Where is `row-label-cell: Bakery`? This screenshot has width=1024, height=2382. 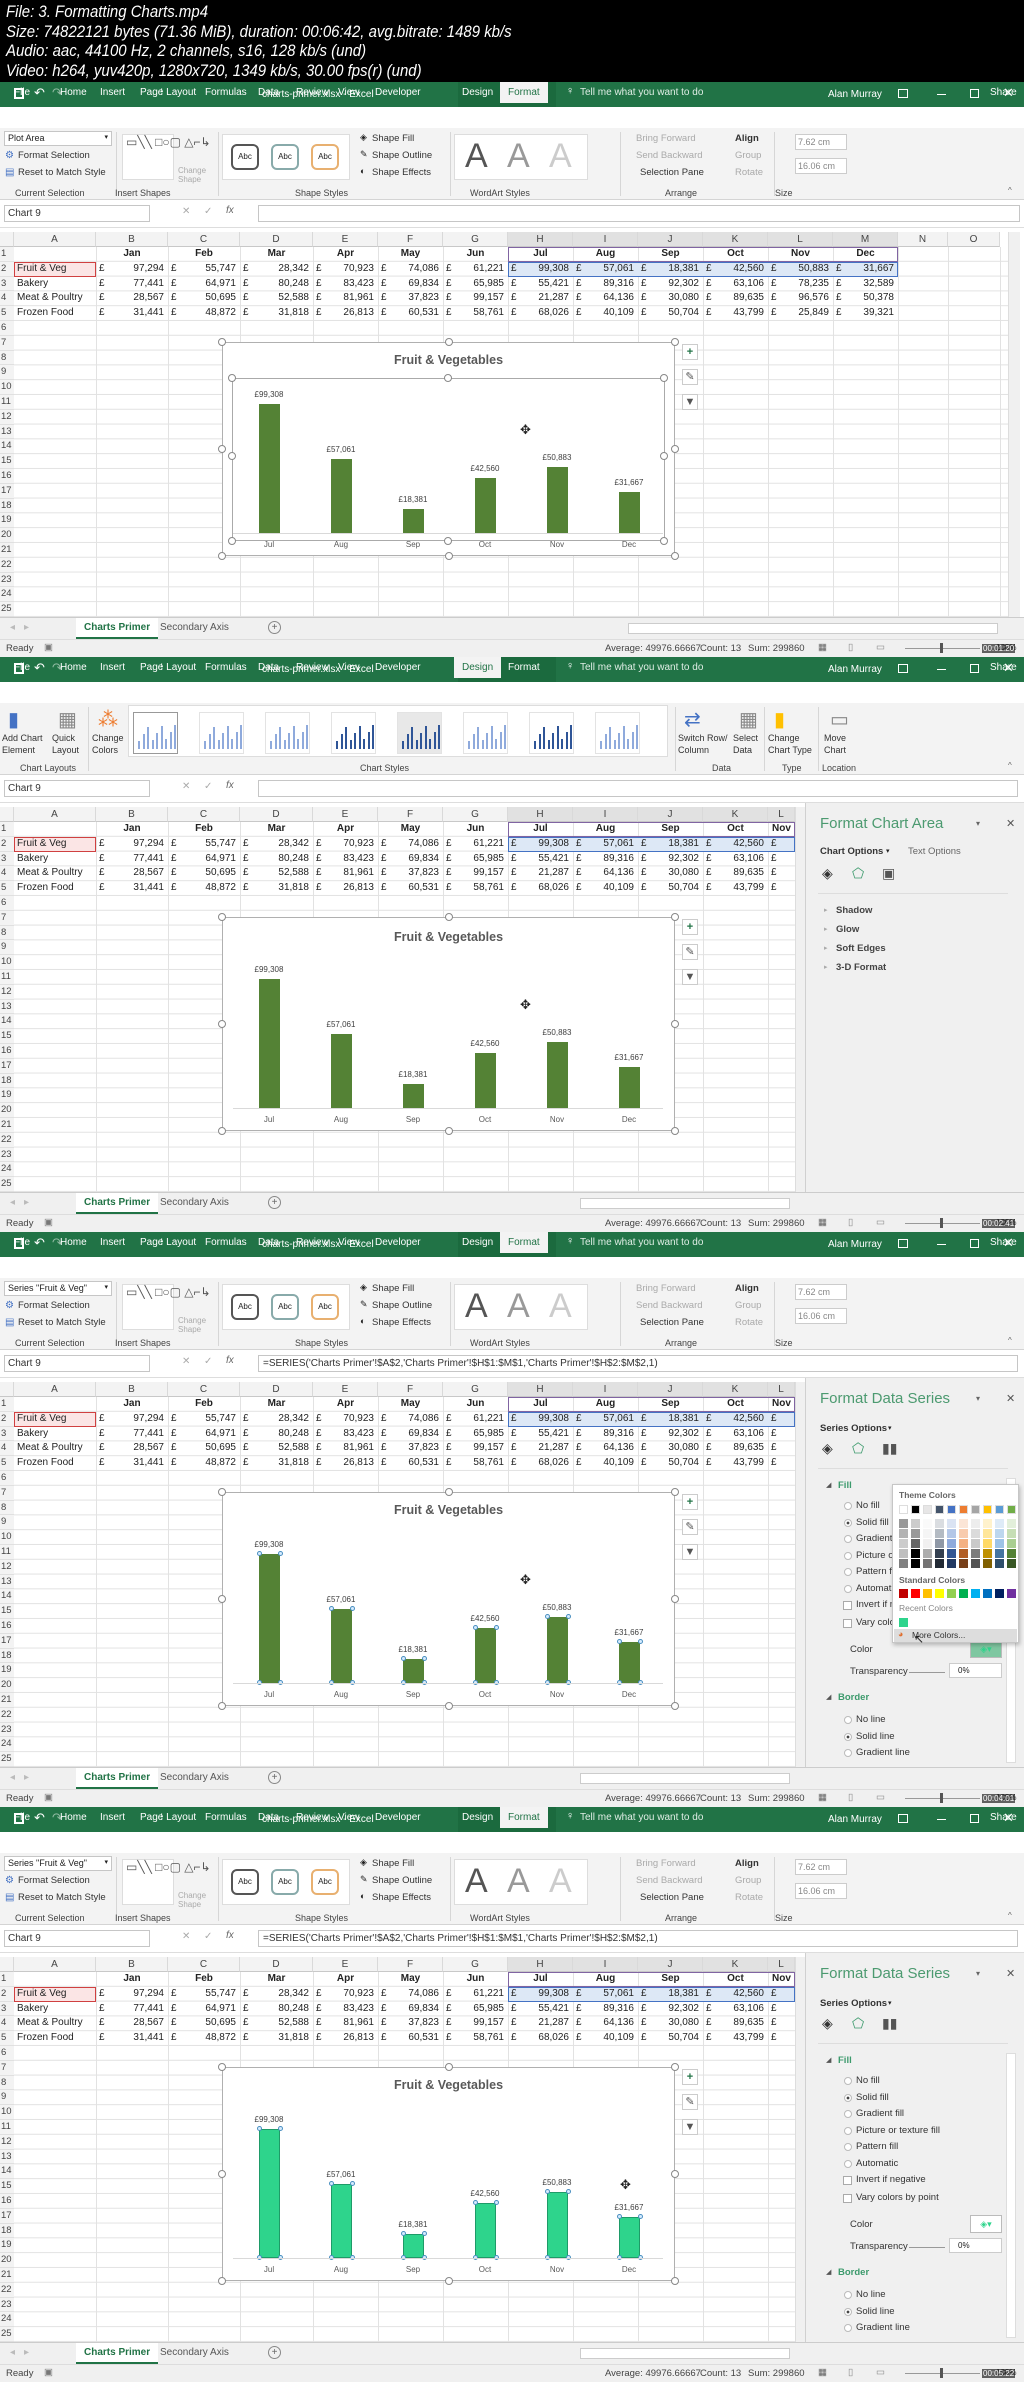
row-label-cell: Bakery is located at coordinates (32, 859).